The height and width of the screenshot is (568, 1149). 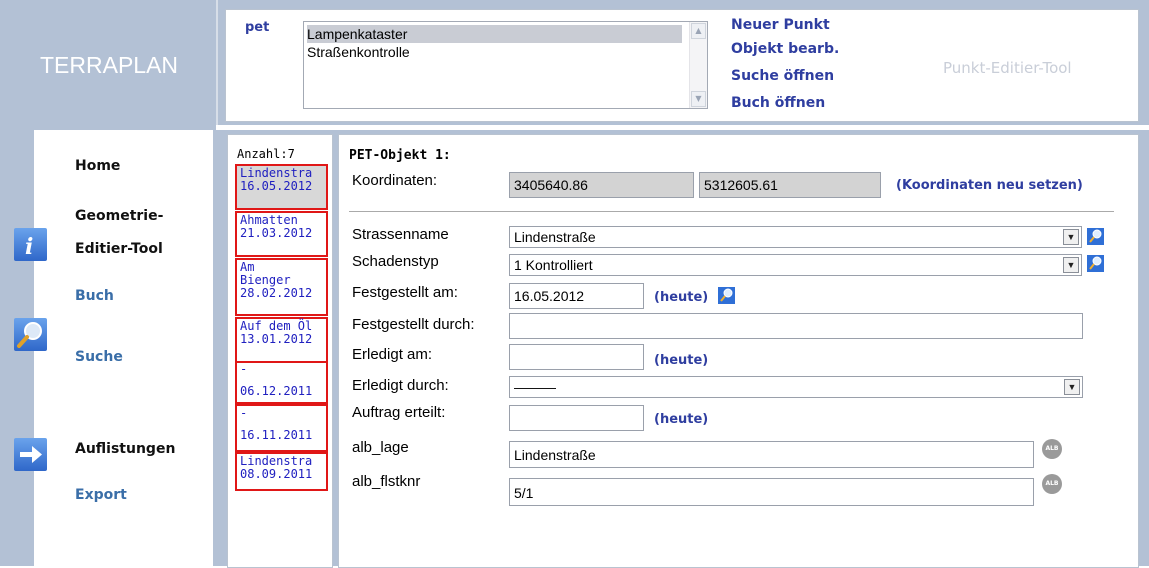 What do you see at coordinates (796, 326) in the screenshot?
I see `festgestellt-durch-field` at bounding box center [796, 326].